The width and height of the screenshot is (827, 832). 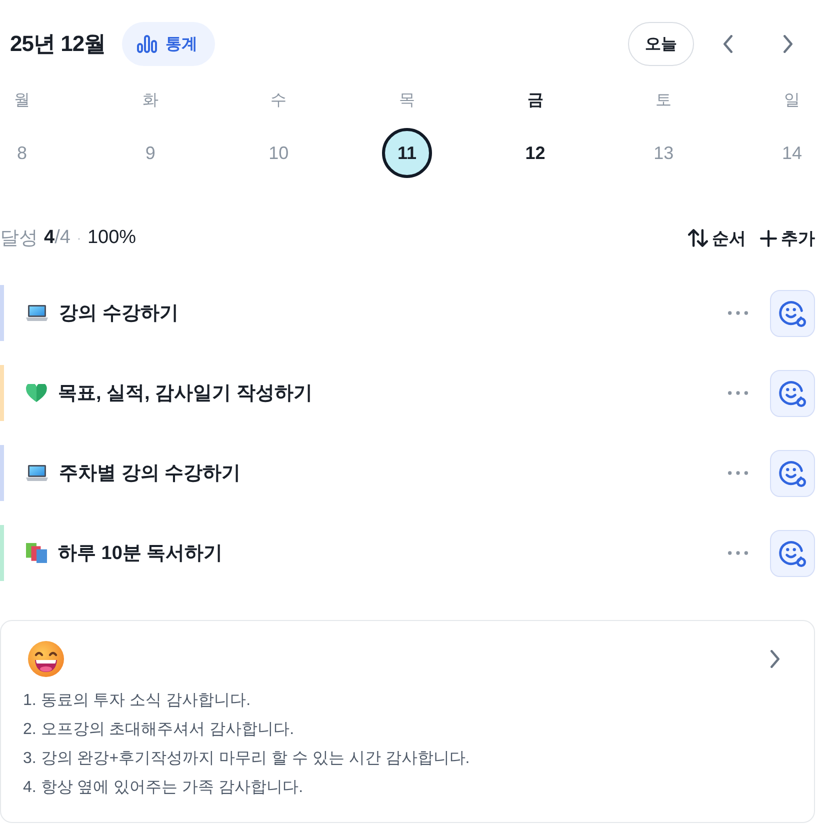 I want to click on weekday-label: 화, so click(x=150, y=101).